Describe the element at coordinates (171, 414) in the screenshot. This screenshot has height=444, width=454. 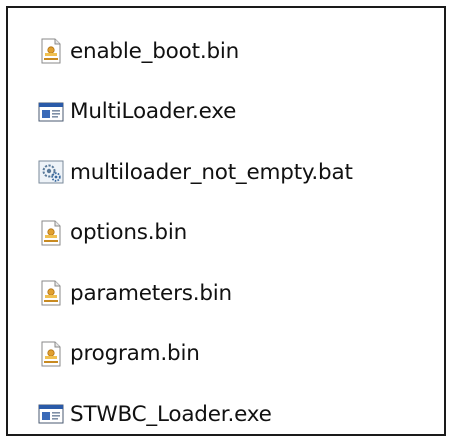
I see `file-name: STWBC_Loader.exe` at that location.